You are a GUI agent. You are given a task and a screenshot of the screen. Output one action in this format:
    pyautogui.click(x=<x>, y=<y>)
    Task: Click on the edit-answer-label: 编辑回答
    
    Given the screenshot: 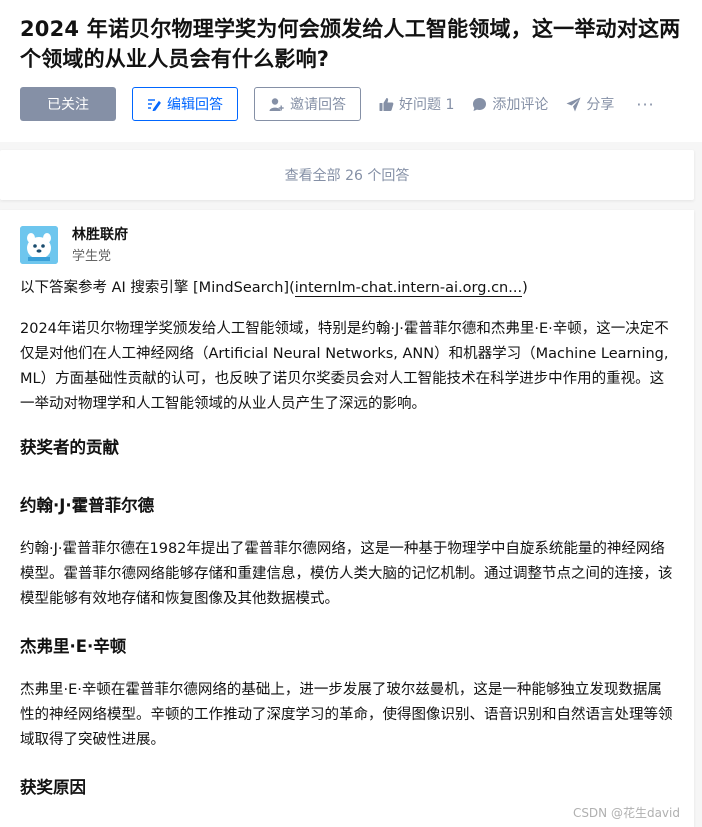 What is the action you would take?
    pyautogui.click(x=195, y=105)
    